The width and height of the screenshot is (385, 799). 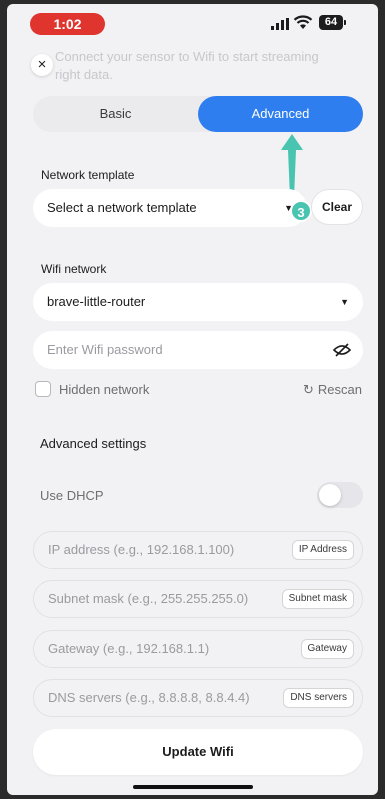 What do you see at coordinates (198, 350) in the screenshot?
I see `wifi-password-input: Enter Wifi password` at bounding box center [198, 350].